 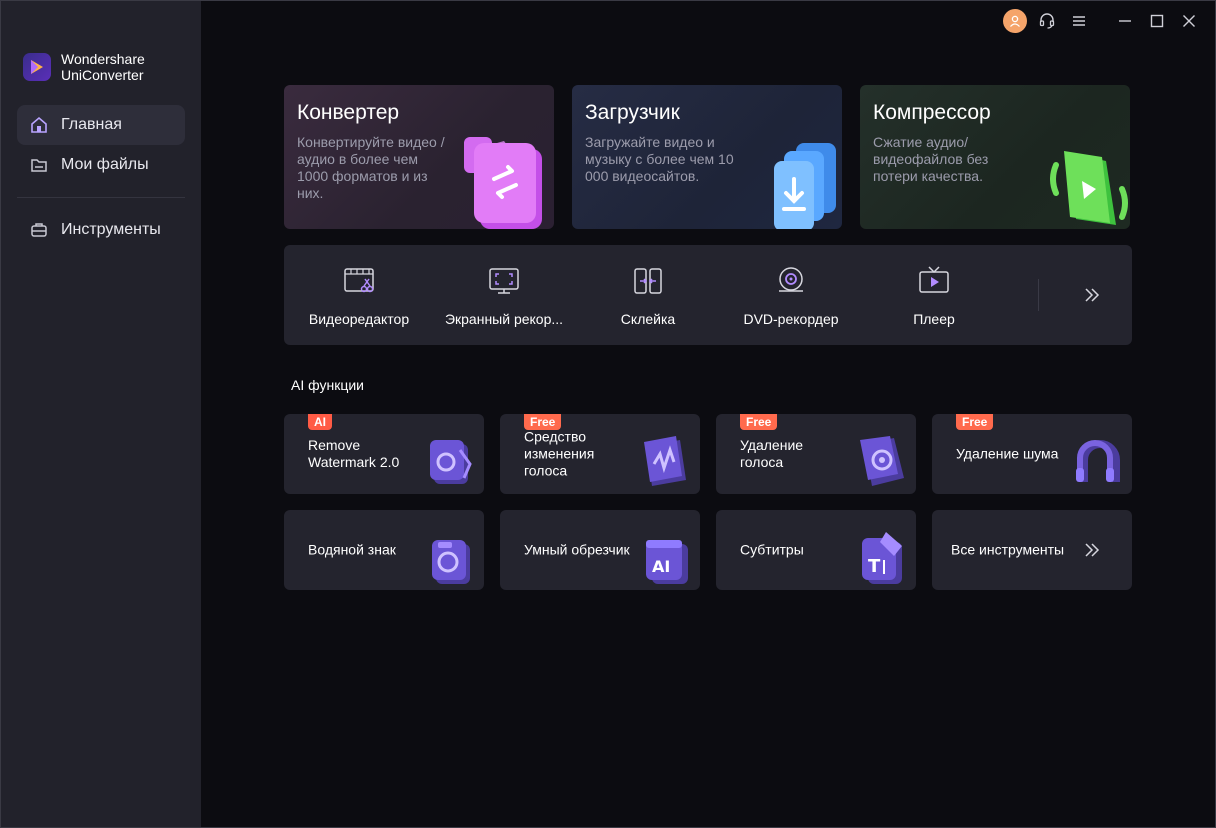 I want to click on ai-card-subtitles: Субтитры T, so click(x=816, y=550).